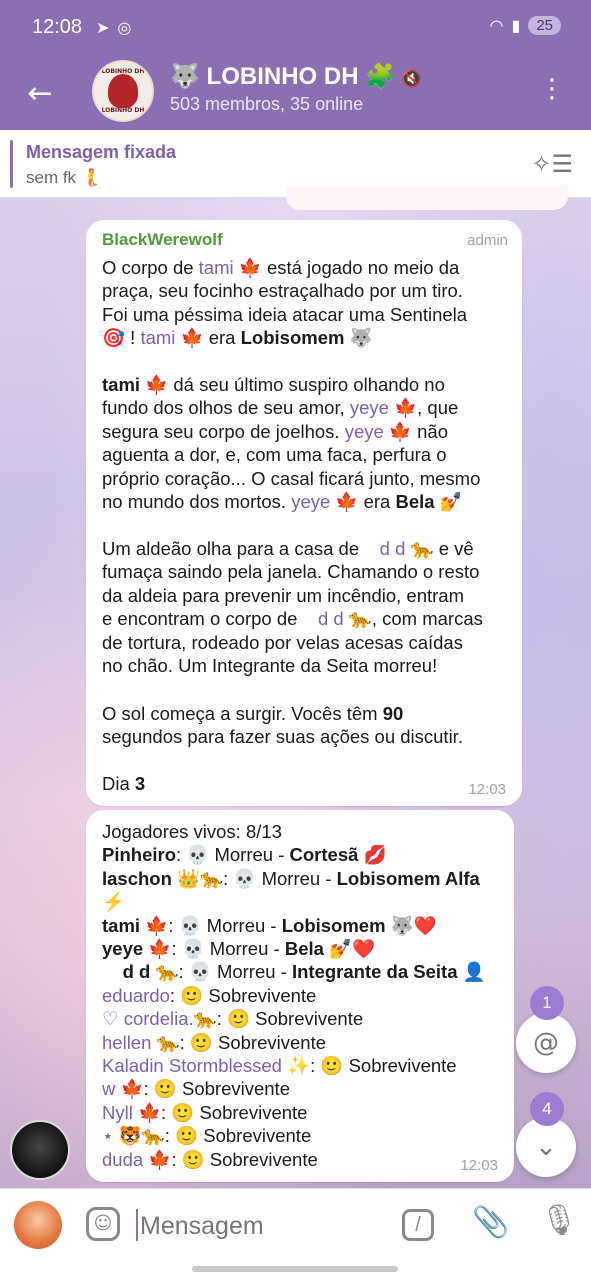  Describe the element at coordinates (64, 177) in the screenshot. I see `pinned-text: sem fk 🧜` at that location.